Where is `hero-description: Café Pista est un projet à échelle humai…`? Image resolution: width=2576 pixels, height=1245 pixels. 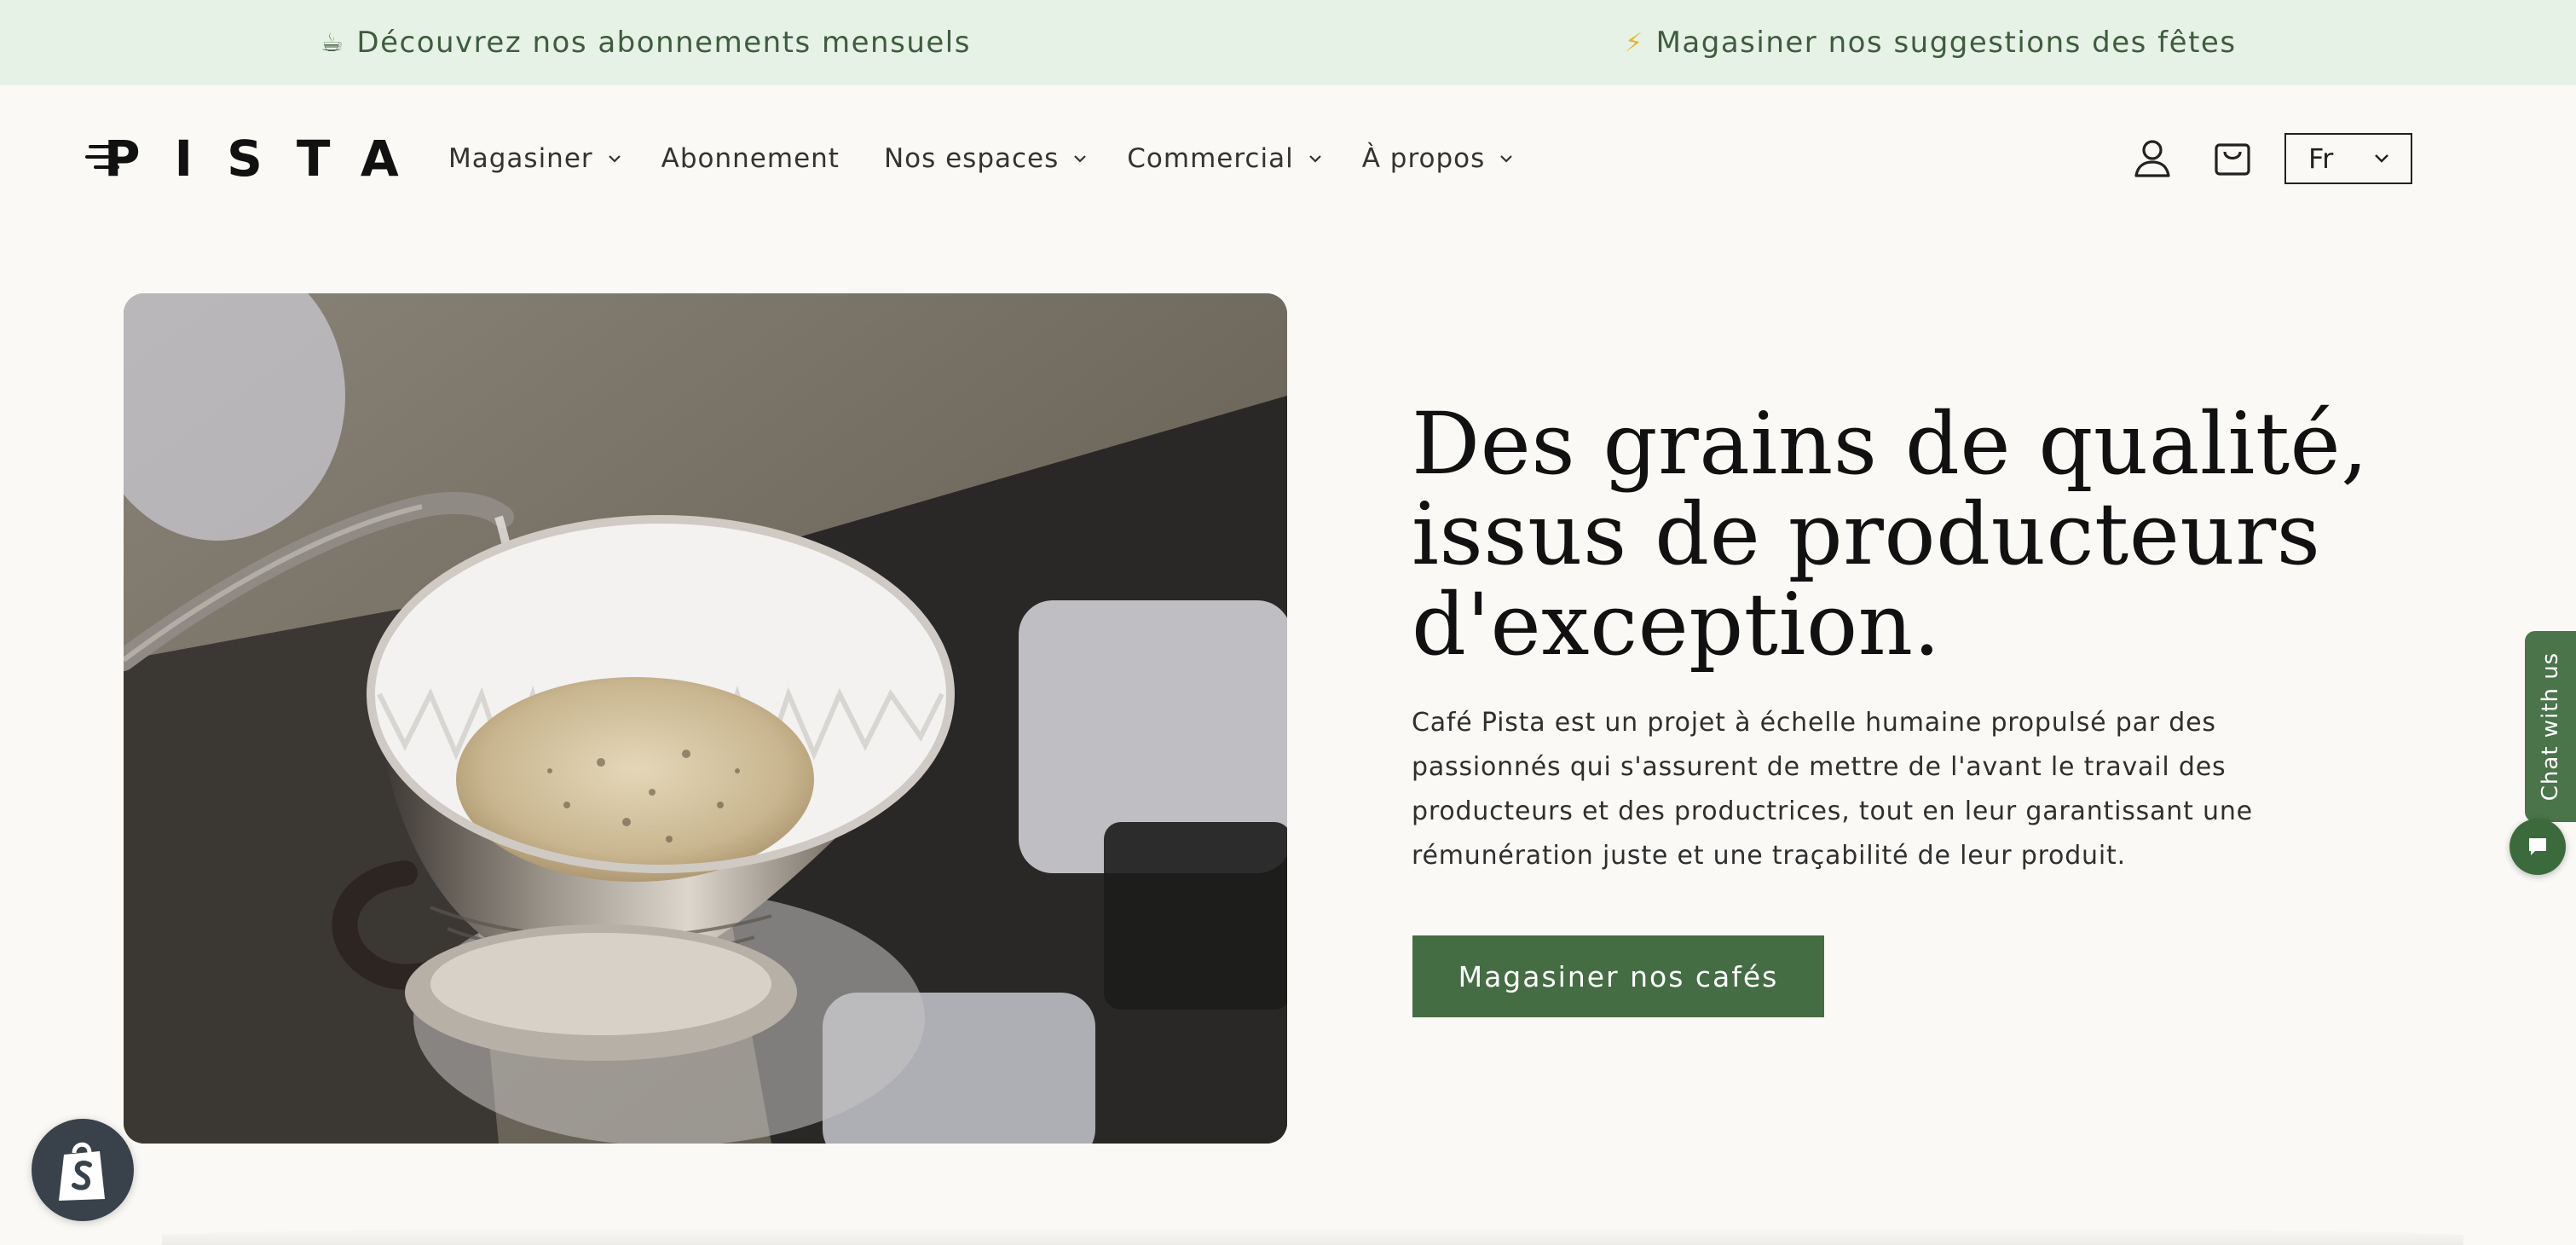
hero-description: Café Pista est un projet à échelle humai… is located at coordinates (1832, 789).